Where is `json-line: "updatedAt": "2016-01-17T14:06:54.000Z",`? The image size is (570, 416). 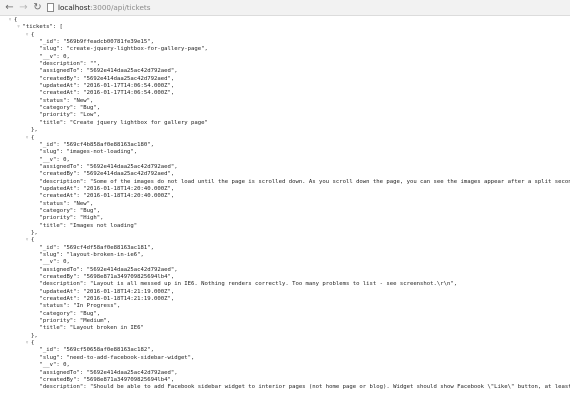
json-line: "updatedAt": "2016-01-17T14:06:54.000Z", is located at coordinates (285, 86).